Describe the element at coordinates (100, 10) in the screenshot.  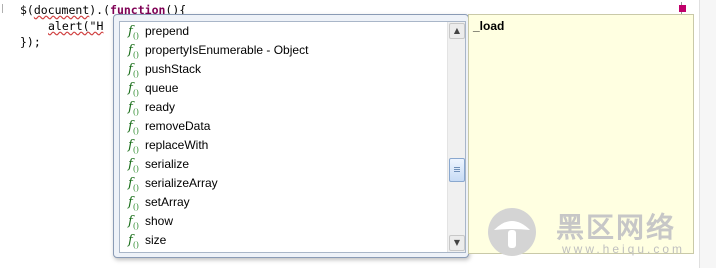
I see `code-token: ).(` at that location.